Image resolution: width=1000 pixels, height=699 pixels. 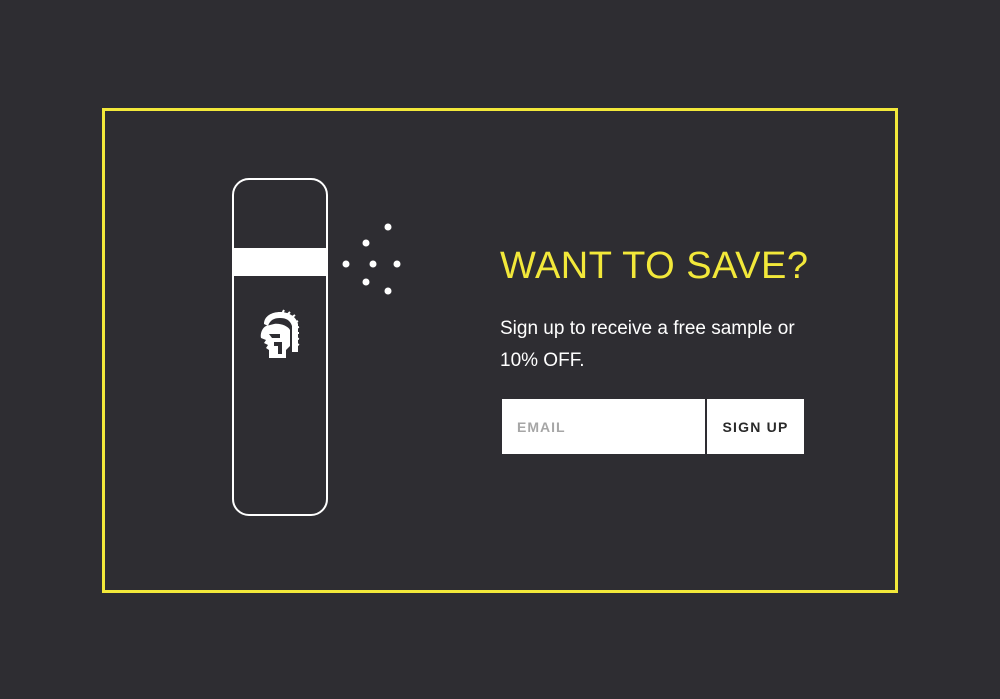 I want to click on sign-up-button: SIGN UP, so click(x=755, y=426).